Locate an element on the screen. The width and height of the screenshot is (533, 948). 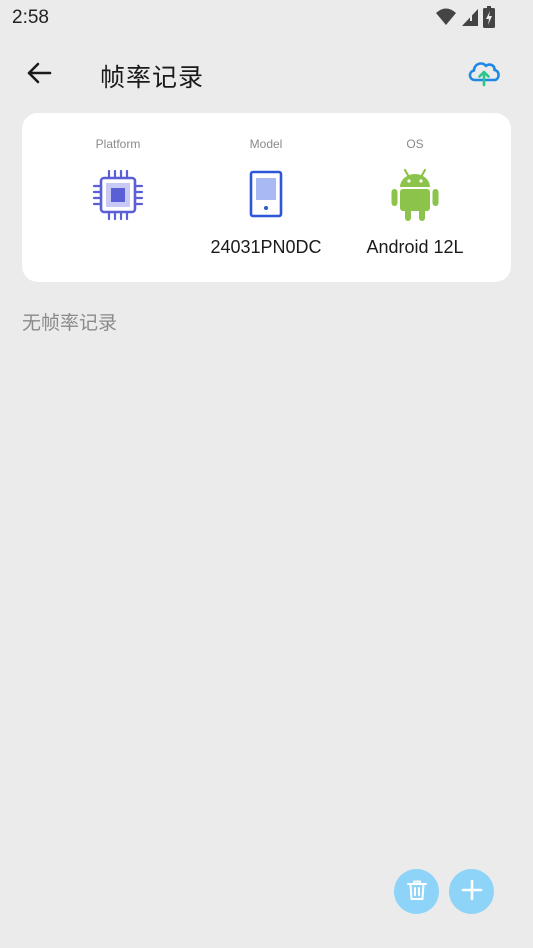
plus-icon is located at coordinates (472, 892).